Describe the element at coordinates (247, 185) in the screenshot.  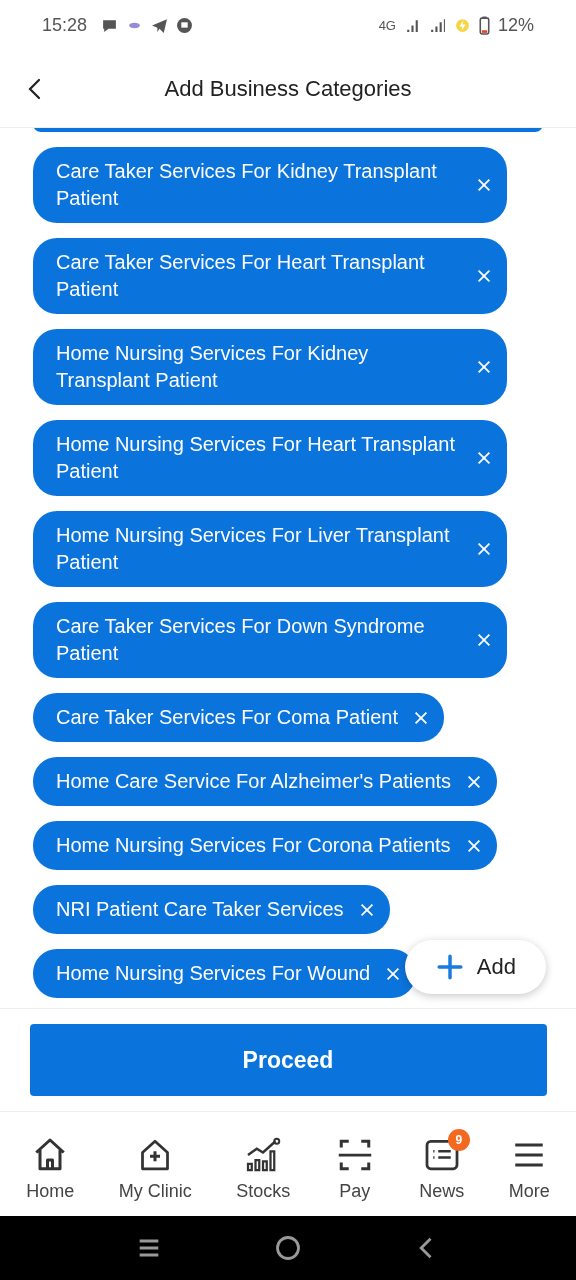
I see `category-label: Care Taker Services For Kidney Transplant Patient` at that location.